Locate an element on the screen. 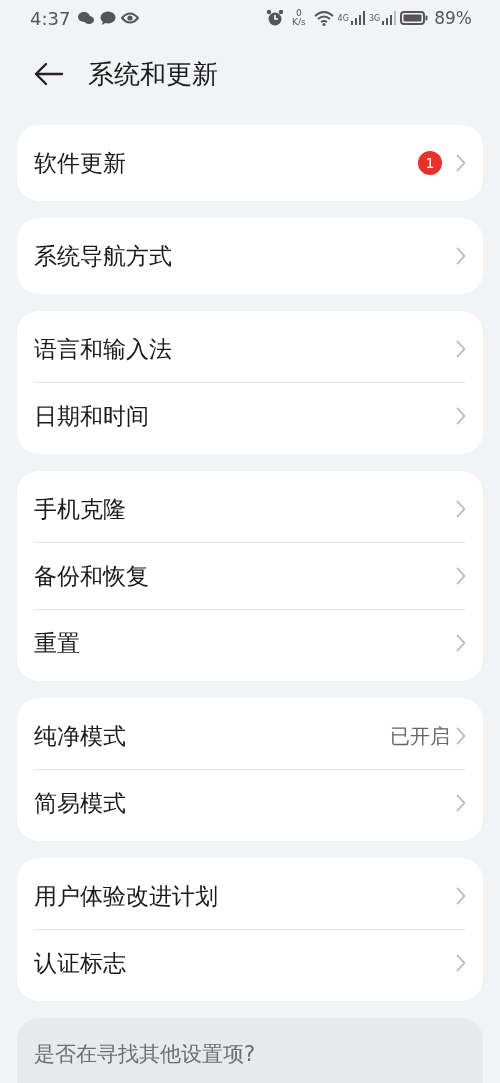 The image size is (500, 1083). item-label: 纯净模式 is located at coordinates (80, 736).